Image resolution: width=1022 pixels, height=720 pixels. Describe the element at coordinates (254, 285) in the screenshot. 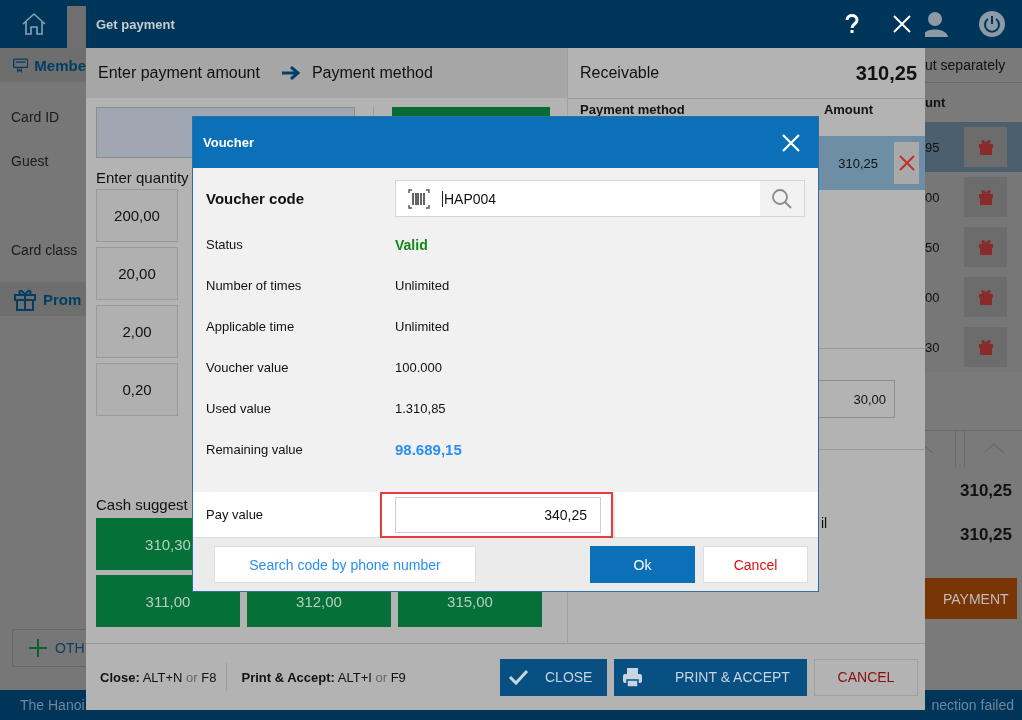

I see `field-label: Number of times` at that location.